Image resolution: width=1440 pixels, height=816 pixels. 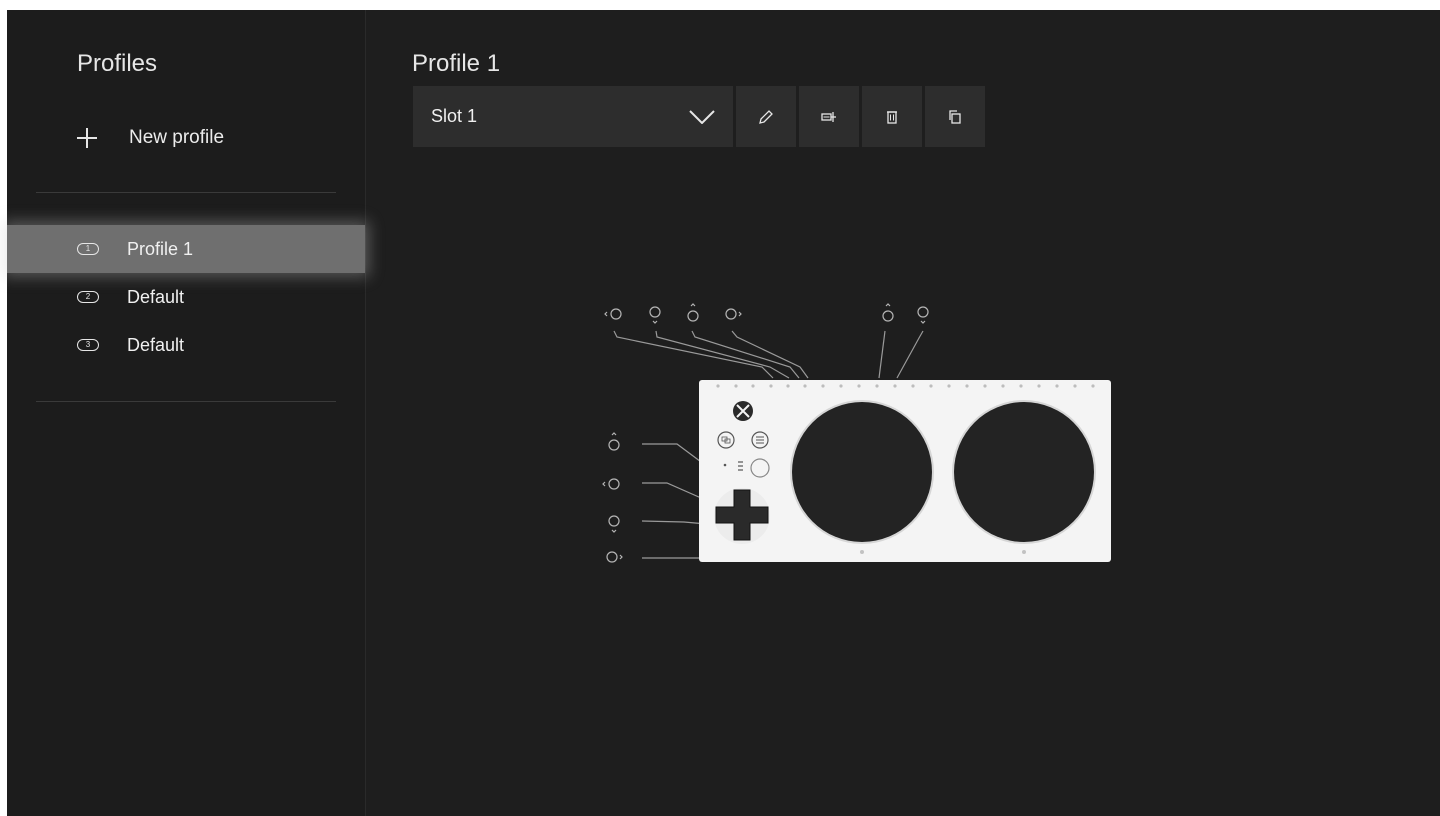 What do you see at coordinates (760, 468) in the screenshot?
I see `profile-button` at bounding box center [760, 468].